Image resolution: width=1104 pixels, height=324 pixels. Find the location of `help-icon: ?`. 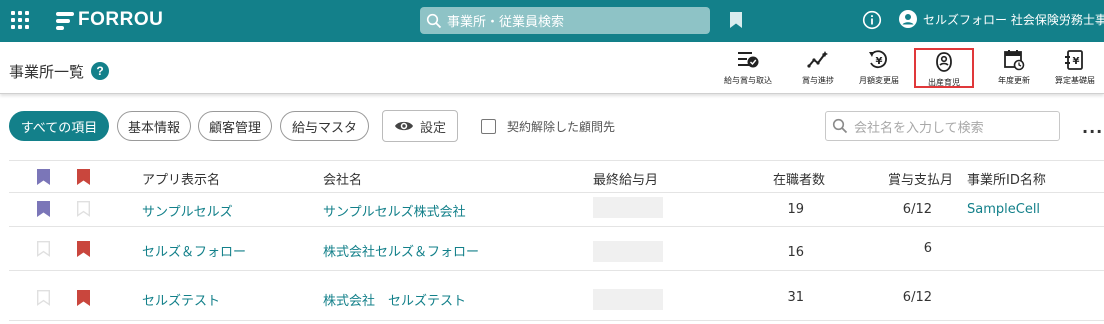

help-icon: ? is located at coordinates (100, 71).